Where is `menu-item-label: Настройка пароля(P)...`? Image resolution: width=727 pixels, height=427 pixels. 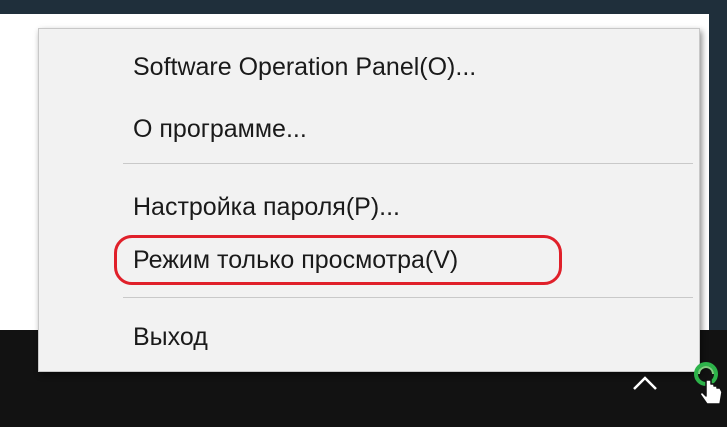
menu-item-label: Настройка пароля(P)... is located at coordinates (267, 207).